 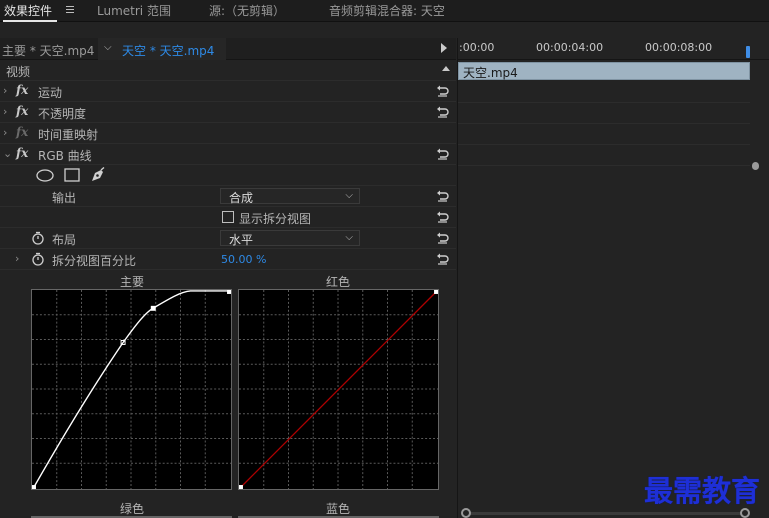 I want to click on effect-row-rgb-curves: ⌄ fx RGB 曲线, so click(x=228, y=154).